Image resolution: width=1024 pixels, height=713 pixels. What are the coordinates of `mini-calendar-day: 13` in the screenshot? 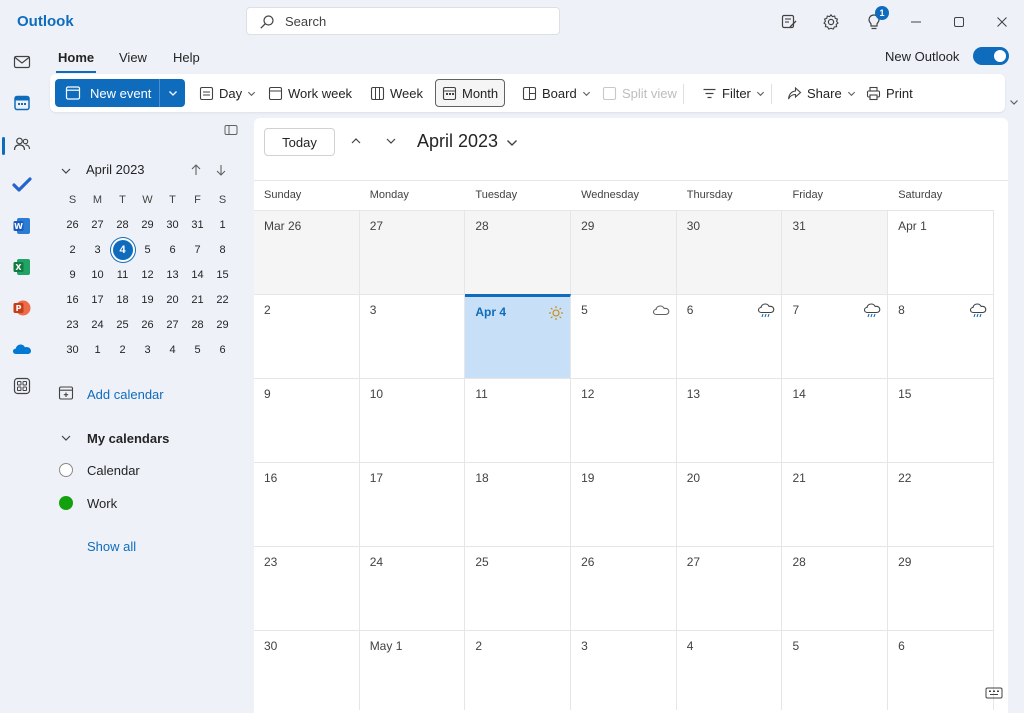 It's located at (172, 275).